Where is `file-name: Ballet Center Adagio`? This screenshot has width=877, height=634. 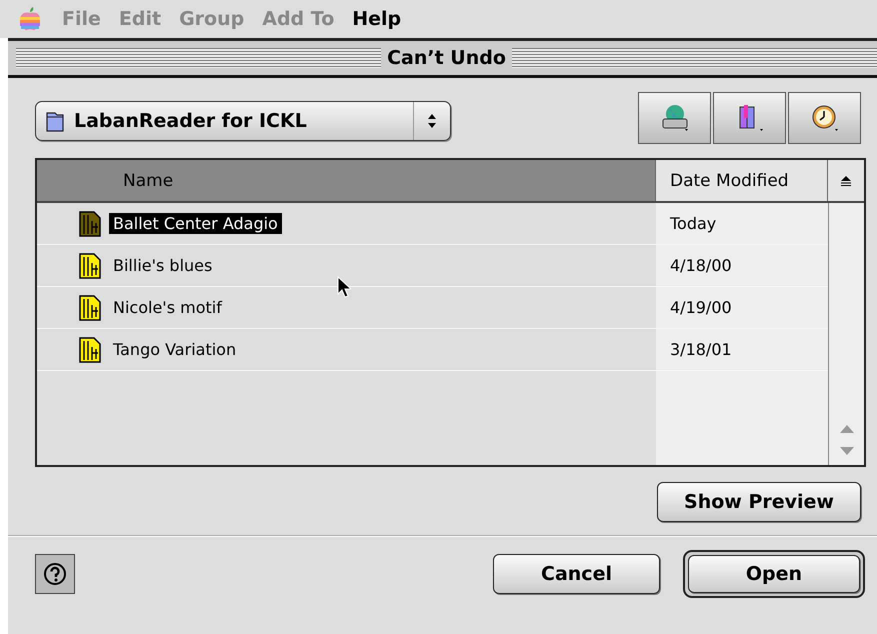 file-name: Ballet Center Adagio is located at coordinates (195, 223).